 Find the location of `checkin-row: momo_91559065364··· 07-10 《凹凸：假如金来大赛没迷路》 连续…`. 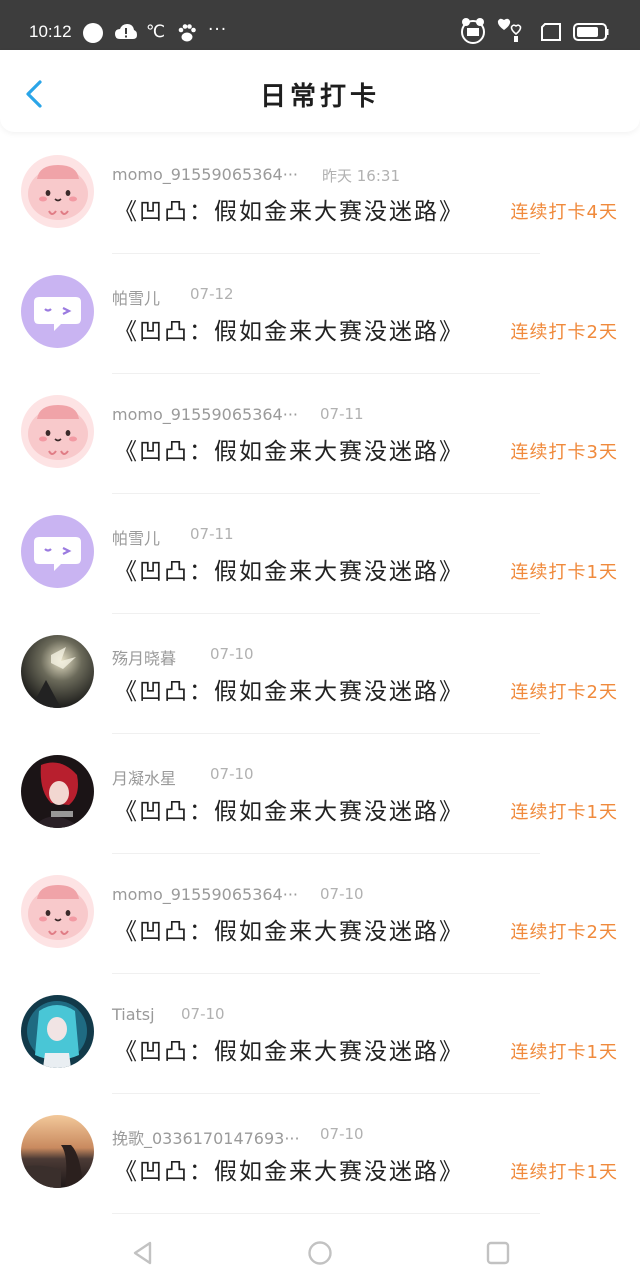

checkin-row: momo_91559065364··· 07-10 《凹凸：假如金来大赛没迷路》 连续… is located at coordinates (320, 920).